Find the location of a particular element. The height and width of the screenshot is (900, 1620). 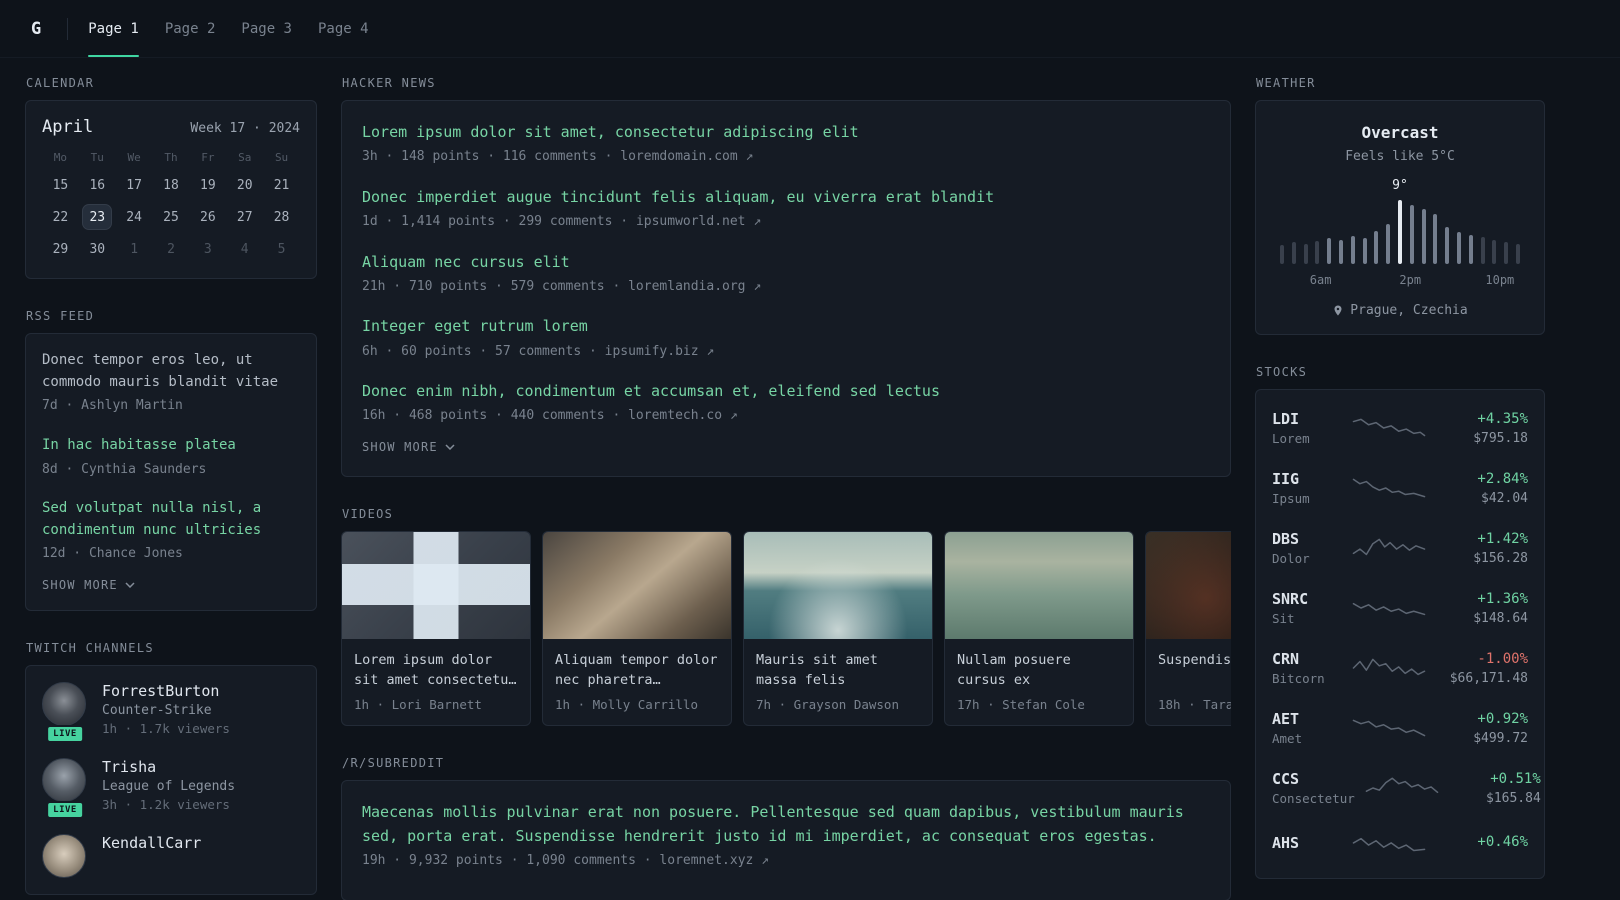

stock-row: CCS Consectetur +0.51% $165.84 is located at coordinates (1406, 788).